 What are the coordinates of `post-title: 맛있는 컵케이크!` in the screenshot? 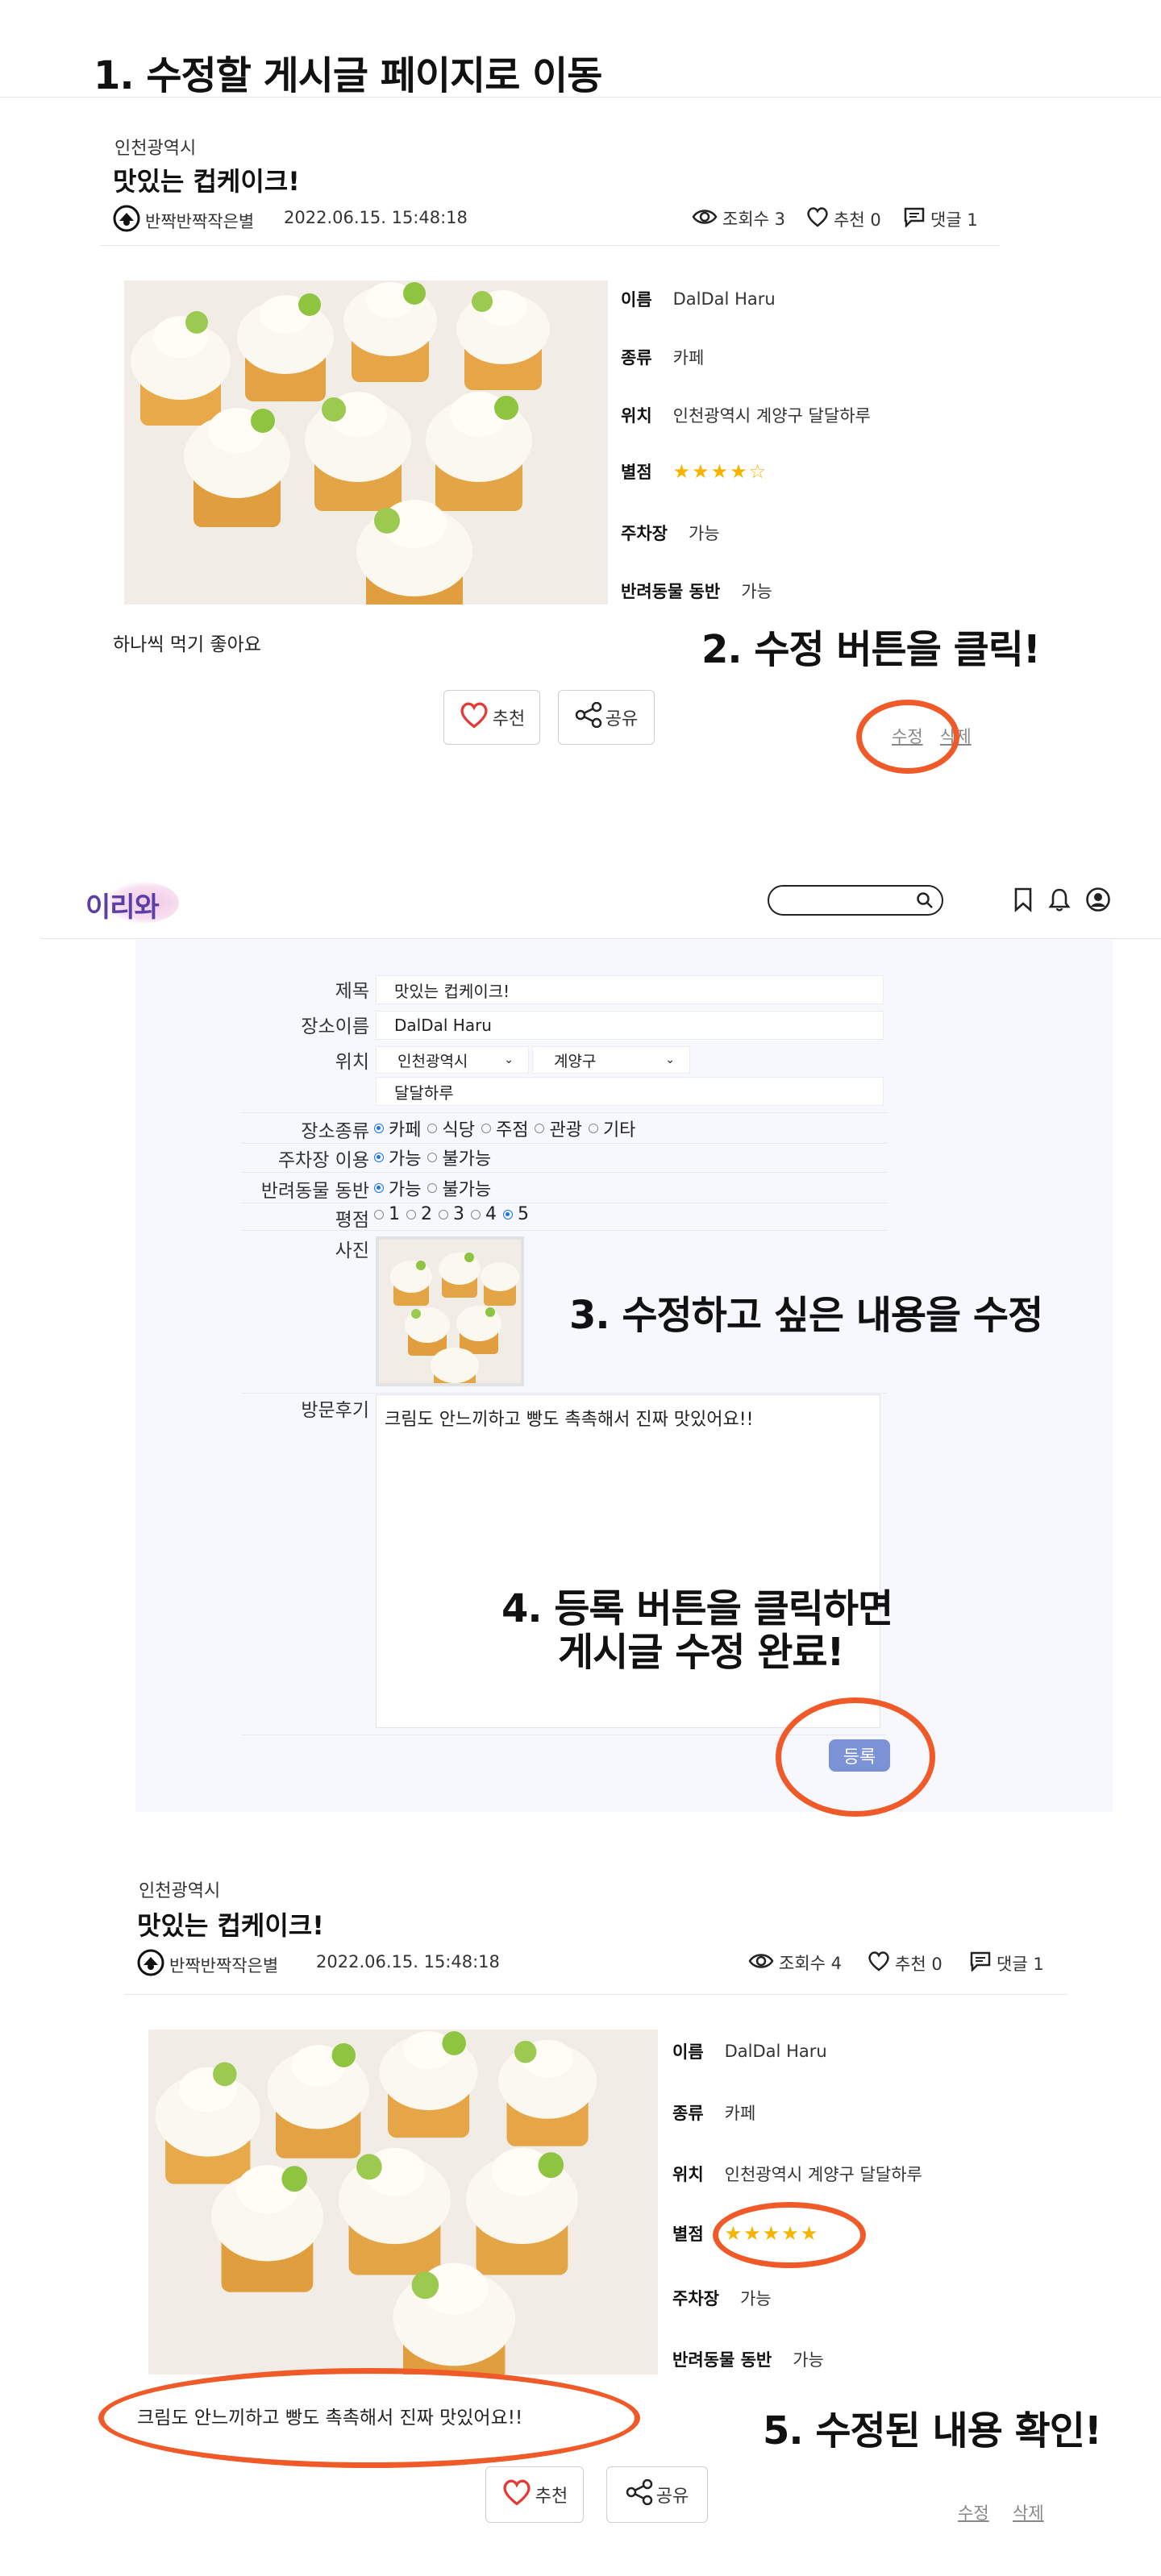 It's located at (206, 181).